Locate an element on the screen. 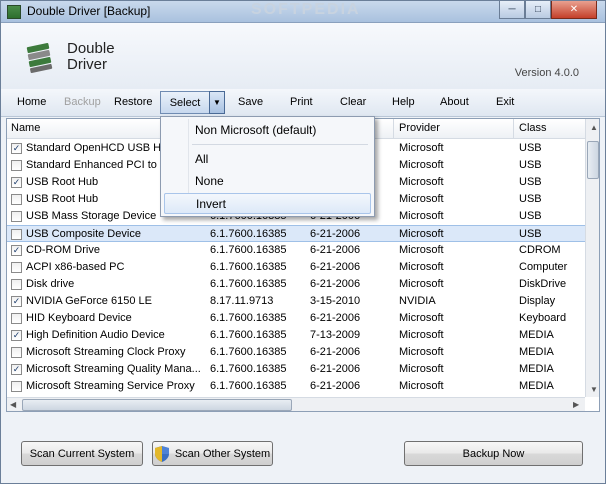  cell-name: High Definition Audio Device is located at coordinates (95, 335).